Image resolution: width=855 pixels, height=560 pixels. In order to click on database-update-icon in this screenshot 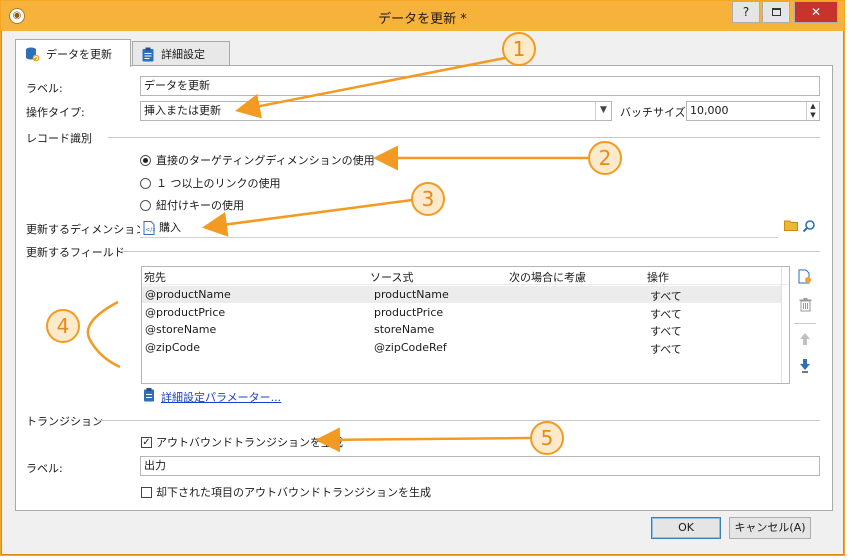, I will do `click(33, 54)`.